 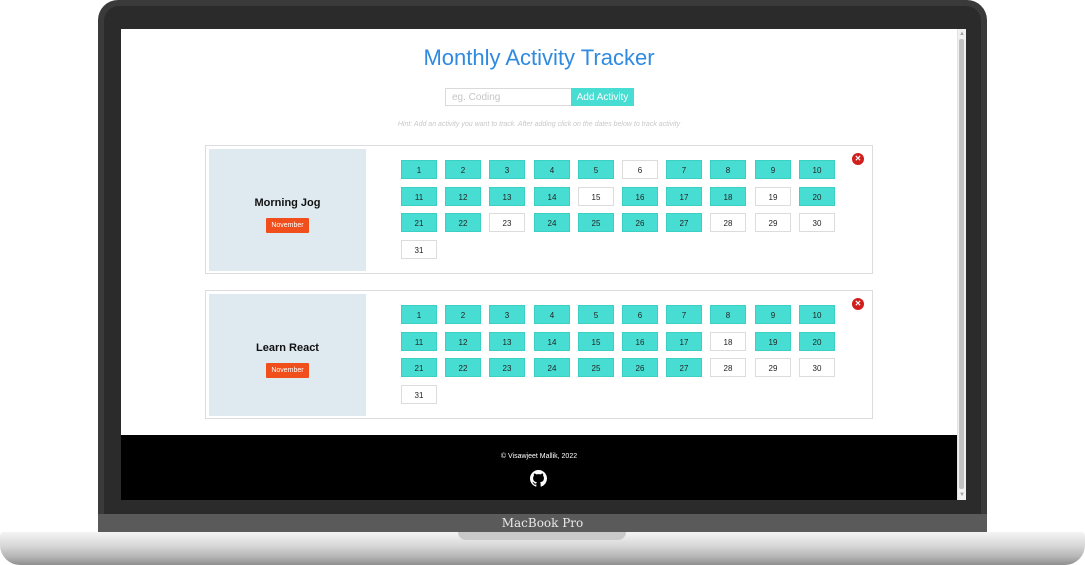 I want to click on device-brand: MacBook Pro, so click(x=542, y=523).